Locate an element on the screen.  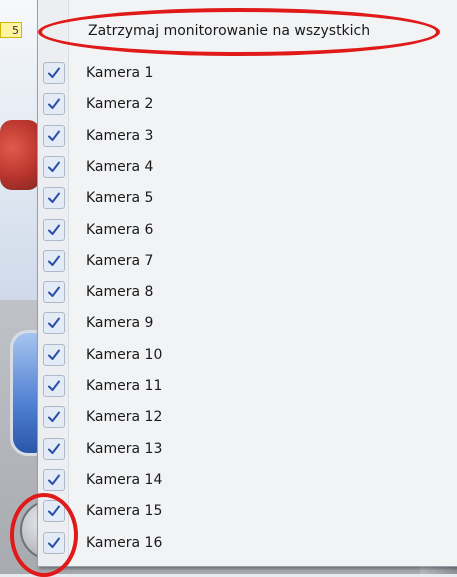
annotation-ellipse-header is located at coordinates (239, 32).